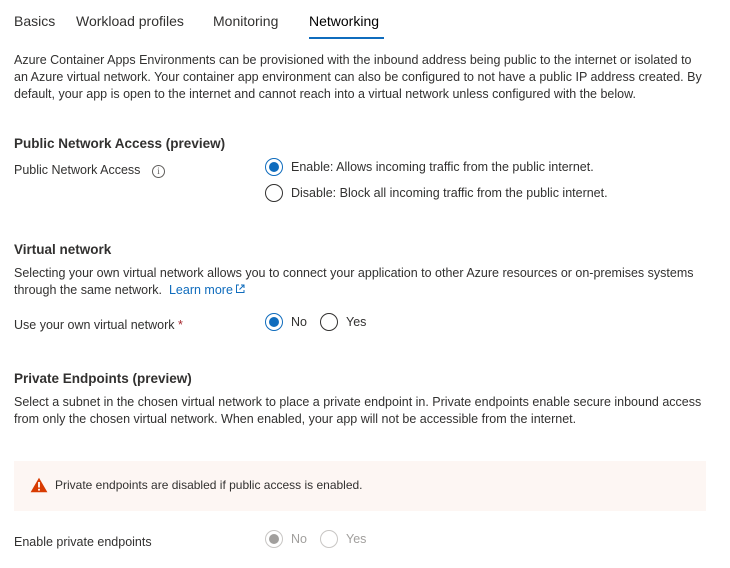 This screenshot has width=730, height=568. Describe the element at coordinates (63, 249) in the screenshot. I see `virtual-network-heading: Virtual network` at that location.